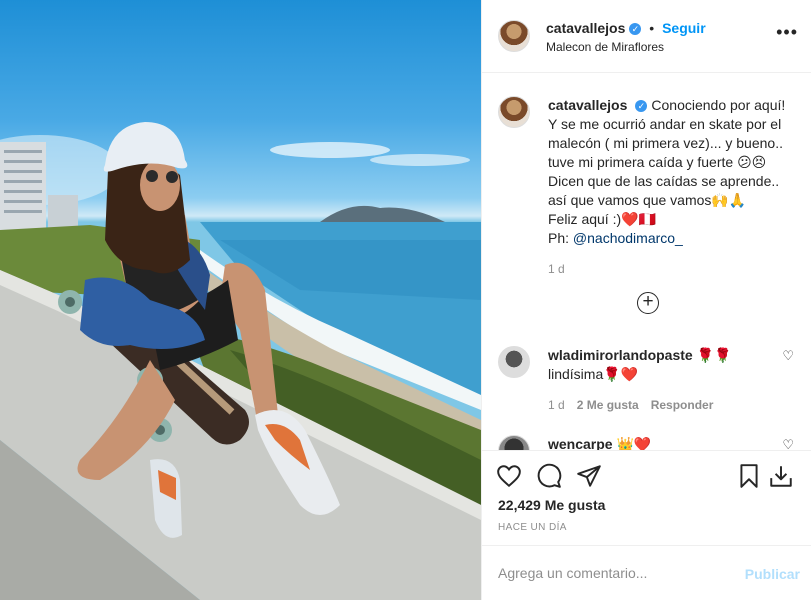  What do you see at coordinates (663, 365) in the screenshot?
I see `comment-body: wladimirorlandopaste 🌹🌹 lindísima🌹❤️` at bounding box center [663, 365].